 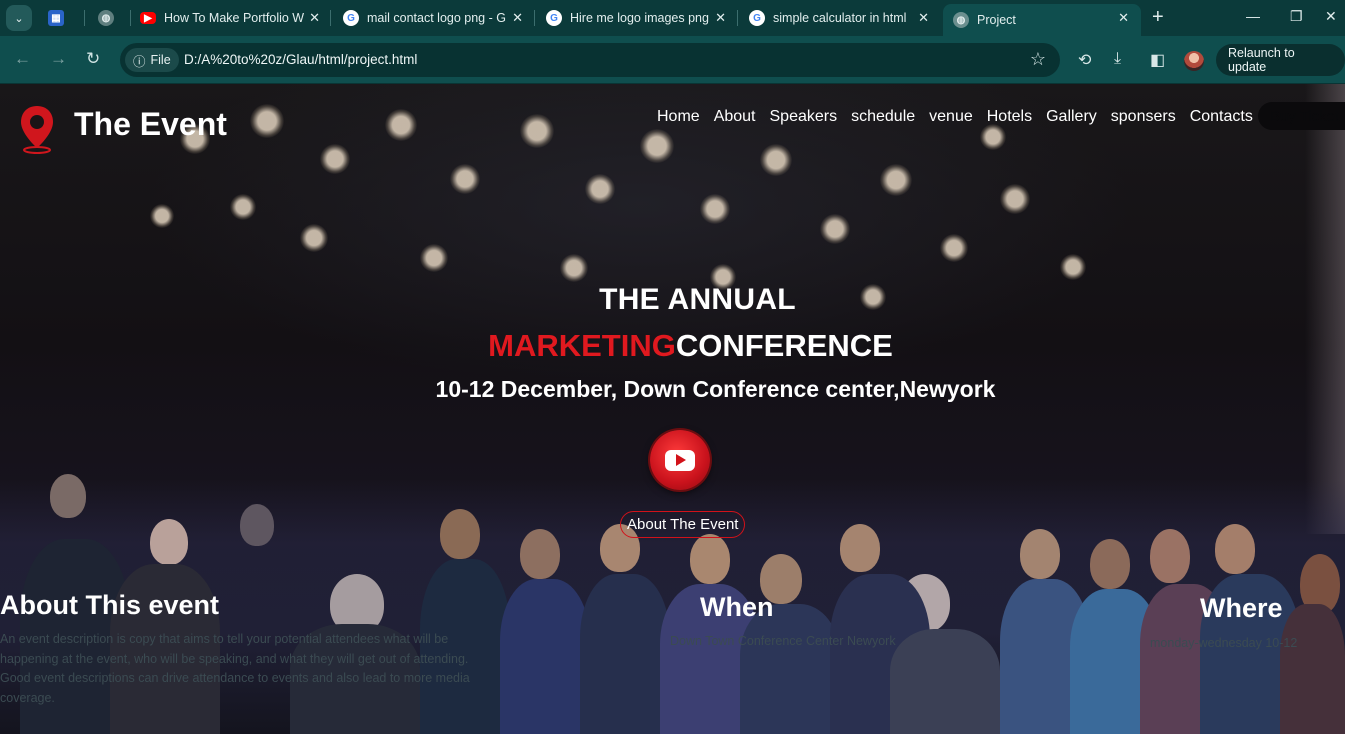 What do you see at coordinates (883, 117) in the screenshot?
I see `nav-schedule: schedule` at bounding box center [883, 117].